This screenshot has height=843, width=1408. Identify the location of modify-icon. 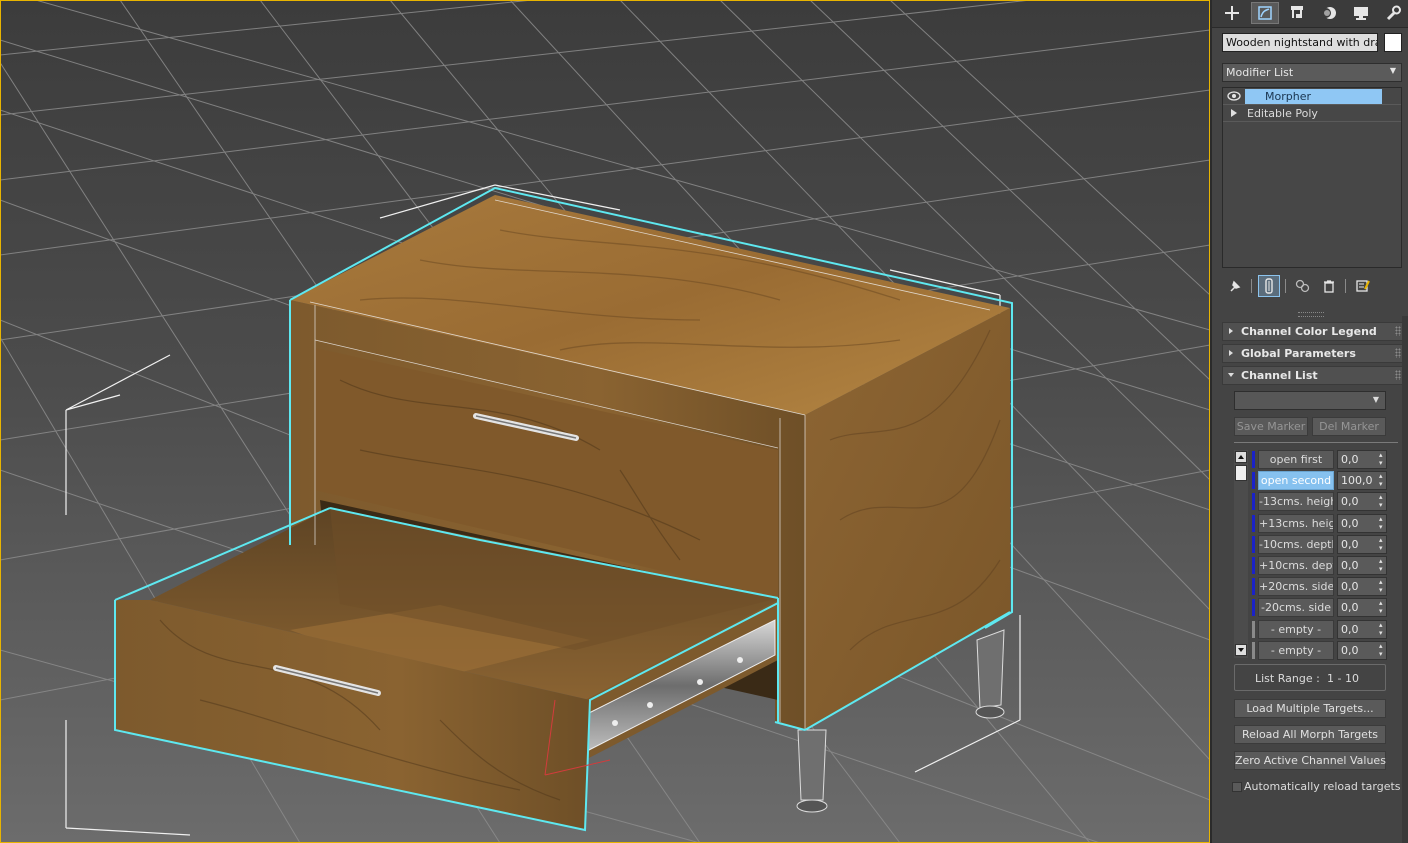
(1265, 13).